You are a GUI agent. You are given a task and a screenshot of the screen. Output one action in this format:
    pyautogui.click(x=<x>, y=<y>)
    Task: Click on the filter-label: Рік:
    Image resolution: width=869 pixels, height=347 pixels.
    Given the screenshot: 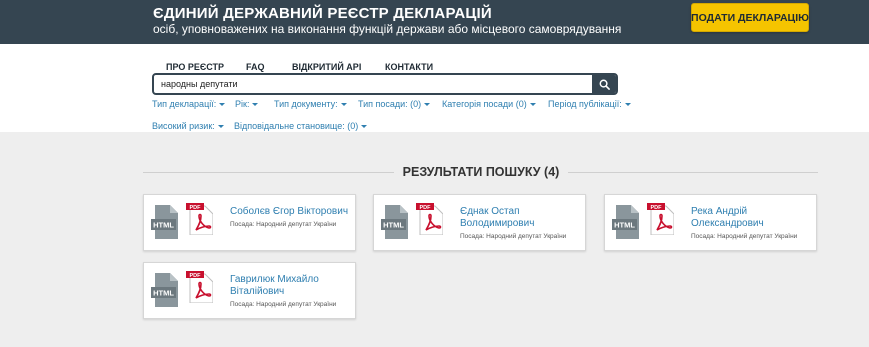 What is the action you would take?
    pyautogui.click(x=242, y=104)
    